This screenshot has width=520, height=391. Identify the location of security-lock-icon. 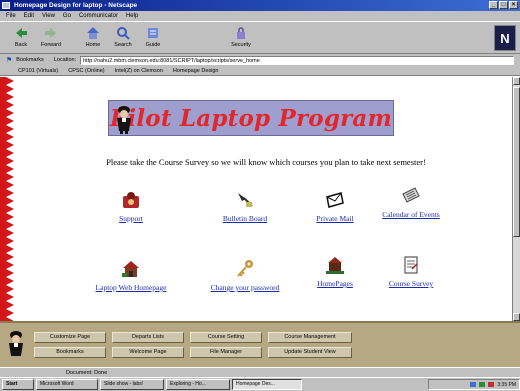
(241, 33).